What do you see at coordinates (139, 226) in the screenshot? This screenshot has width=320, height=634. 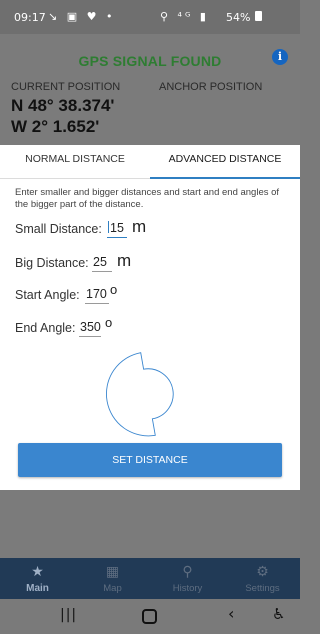 I see `small-distance-unit: m` at bounding box center [139, 226].